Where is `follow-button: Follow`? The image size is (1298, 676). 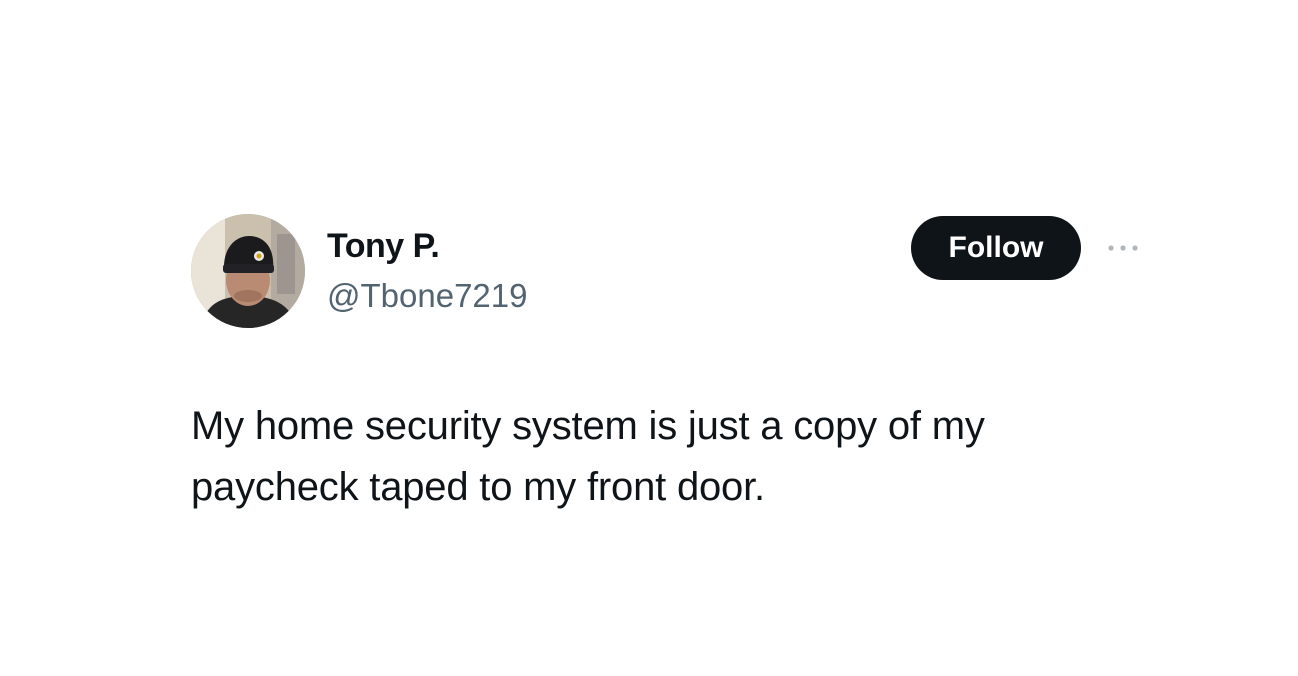 follow-button: Follow is located at coordinates (996, 248).